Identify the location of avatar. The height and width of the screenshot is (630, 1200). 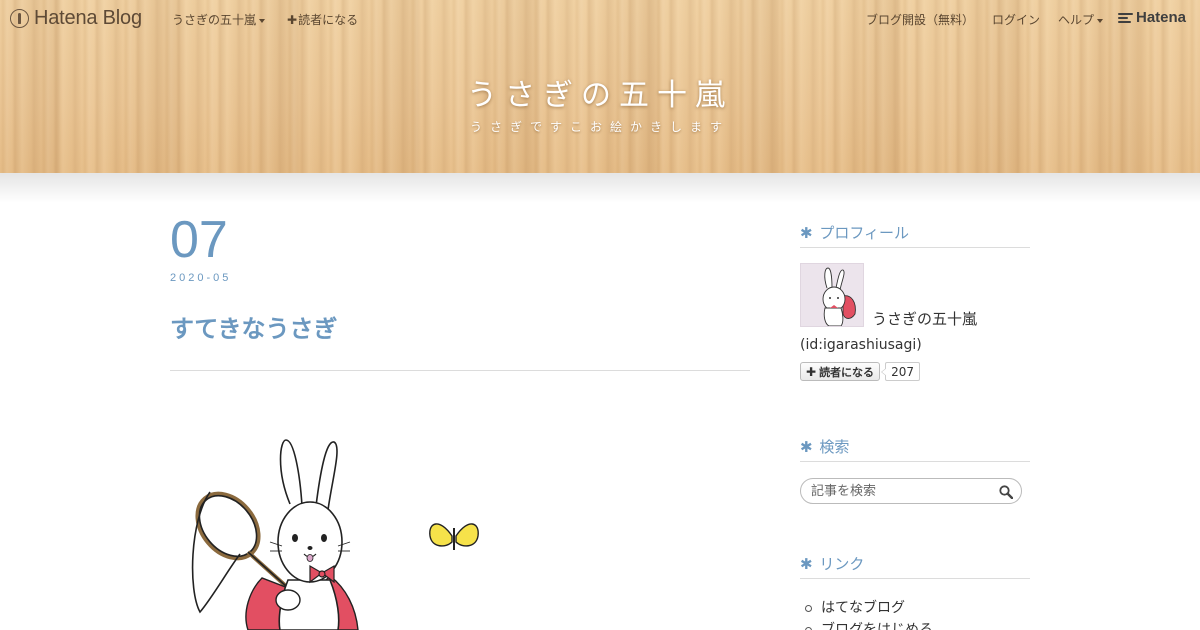
(832, 295).